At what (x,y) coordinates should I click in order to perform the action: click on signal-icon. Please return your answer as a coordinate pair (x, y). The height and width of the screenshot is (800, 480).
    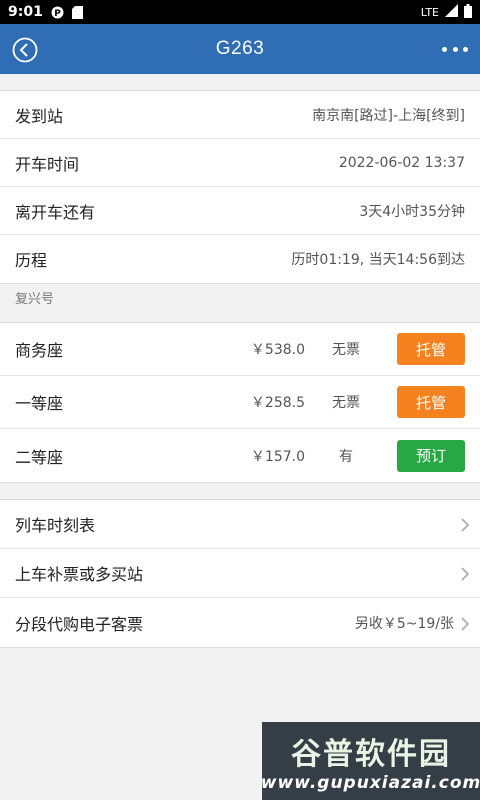
    Looking at the image, I should click on (451, 12).